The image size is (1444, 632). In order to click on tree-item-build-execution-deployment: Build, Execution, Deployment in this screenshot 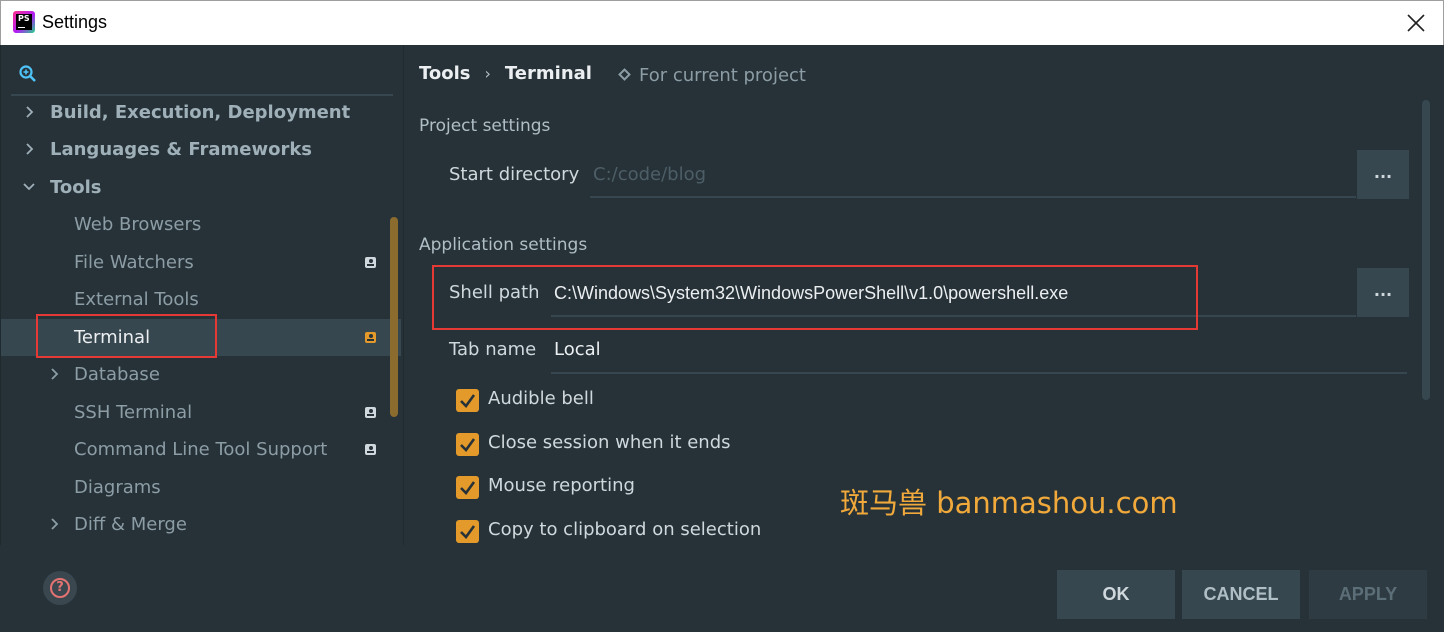, I will do `click(201, 112)`.